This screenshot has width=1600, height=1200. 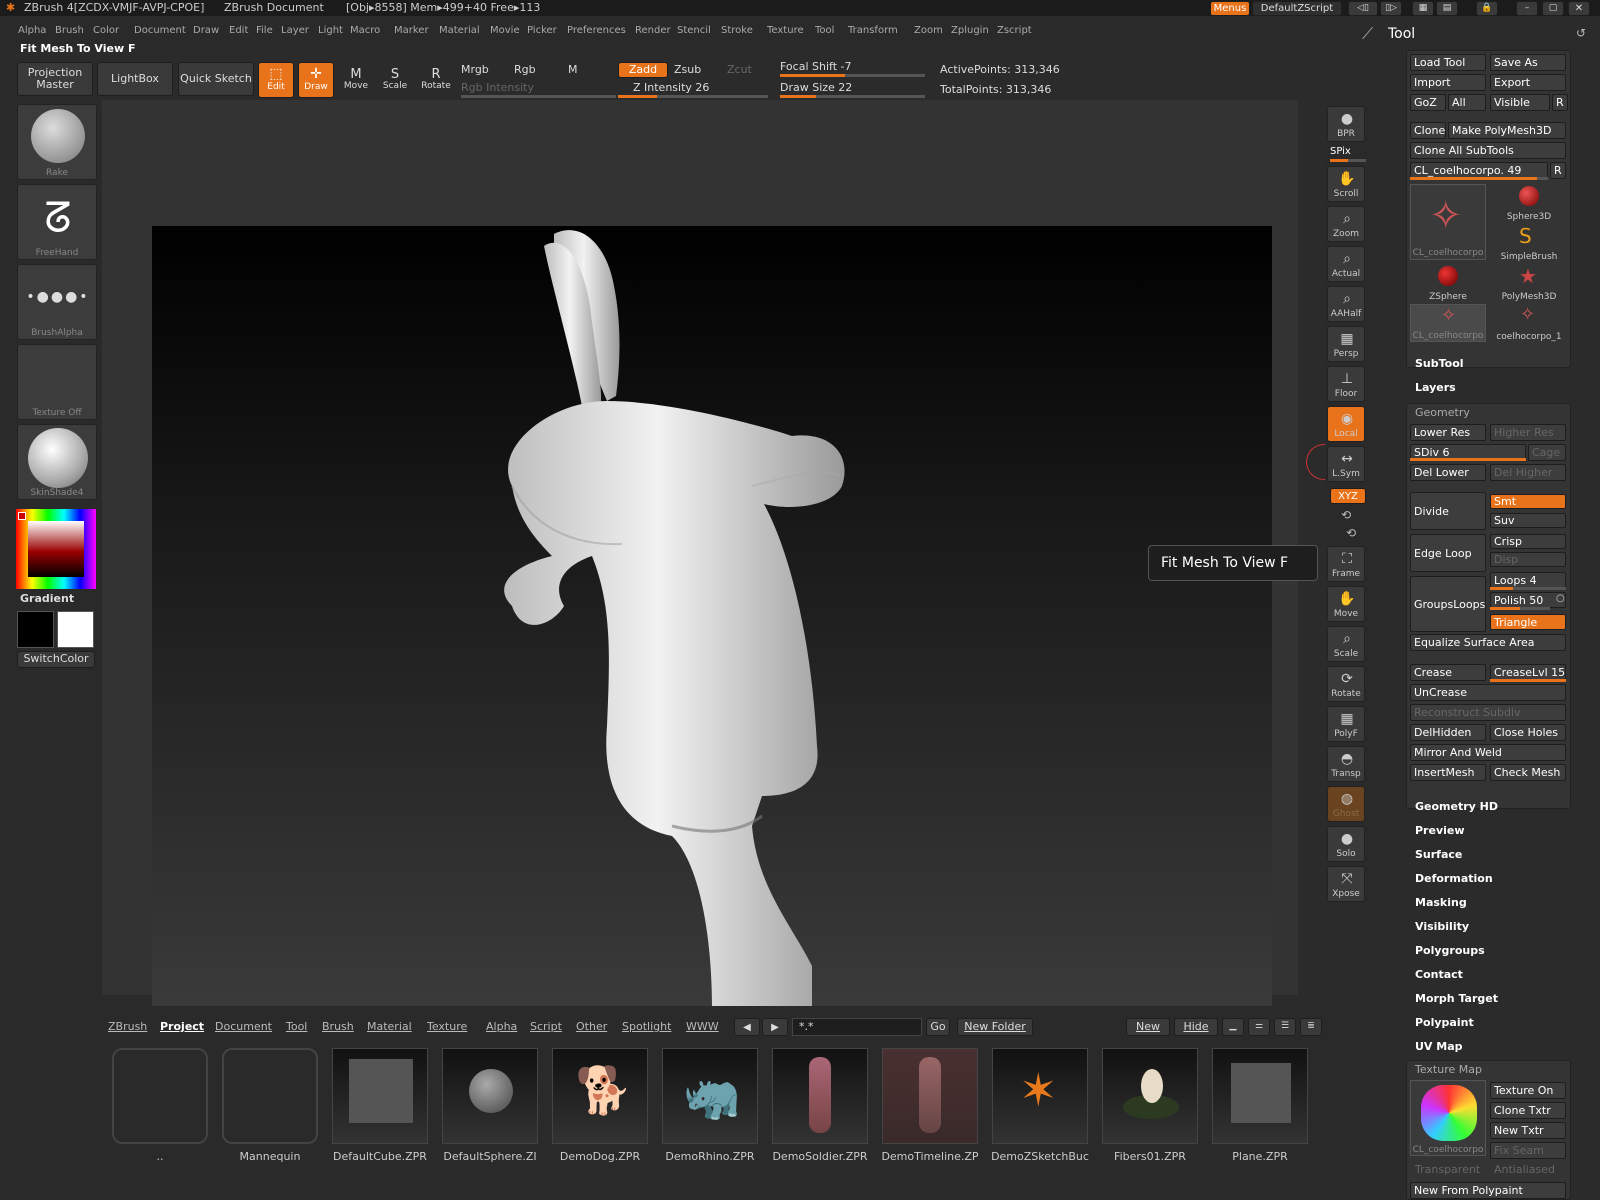 I want to click on rgb-intensity-track, so click(x=538, y=96).